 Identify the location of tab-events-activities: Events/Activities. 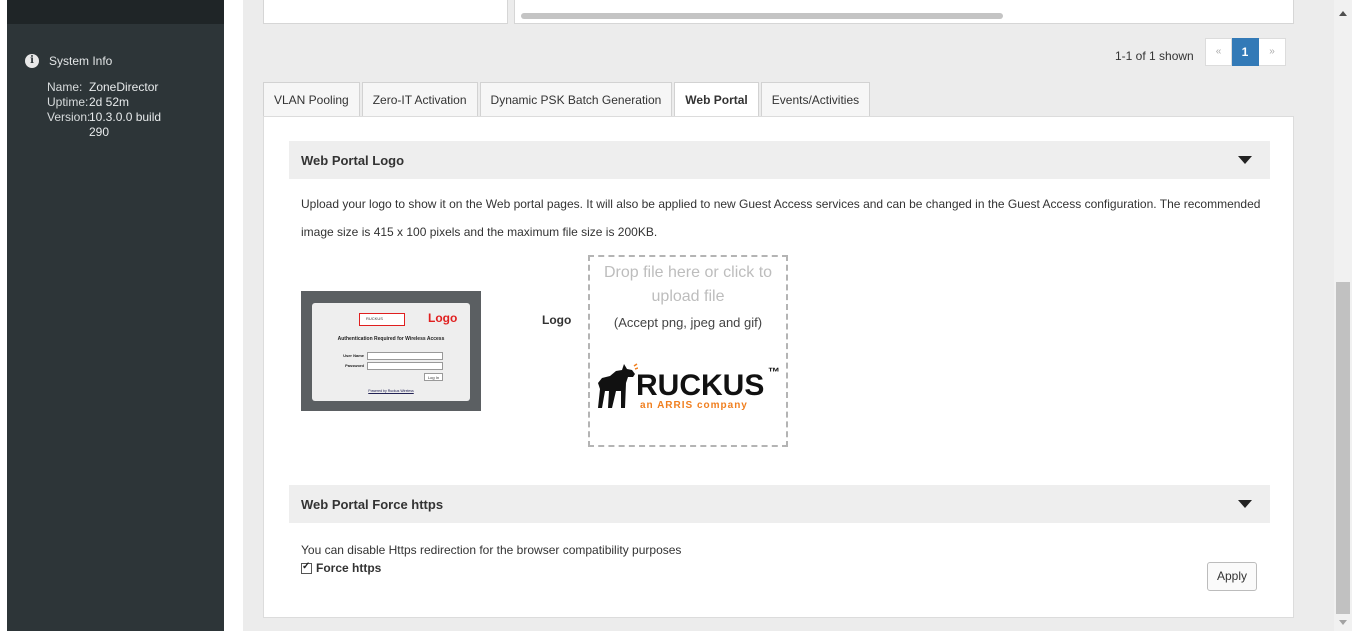
(815, 99).